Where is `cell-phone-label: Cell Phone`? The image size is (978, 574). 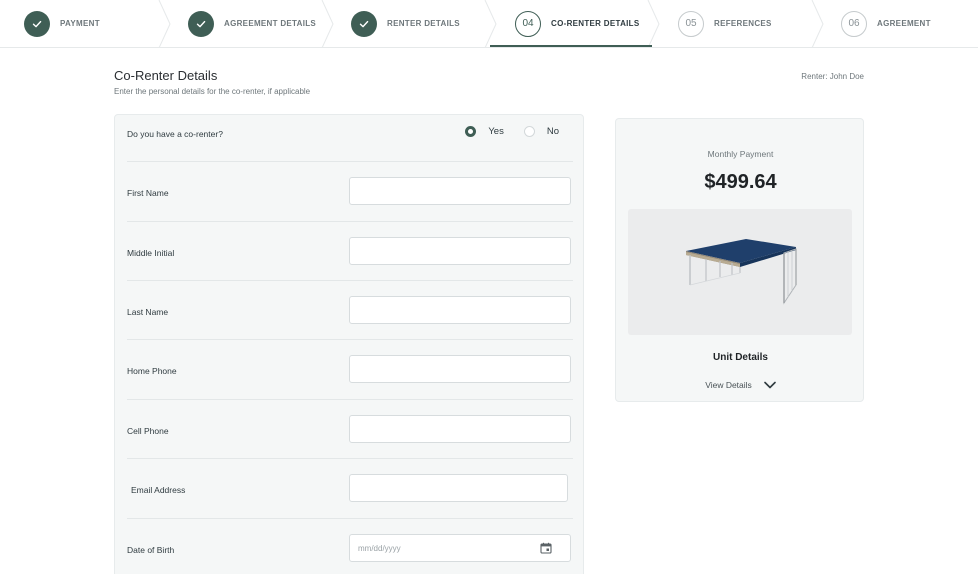
cell-phone-label: Cell Phone is located at coordinates (148, 431).